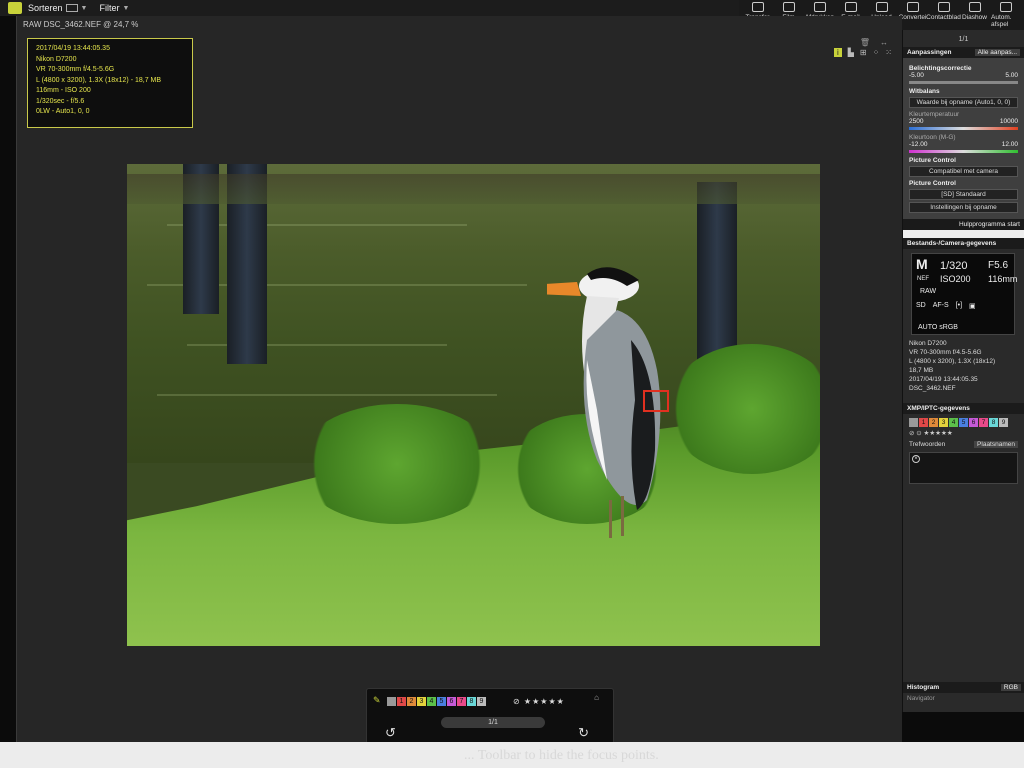  What do you see at coordinates (923, 279) in the screenshot?
I see `cam-nef: NEF` at bounding box center [923, 279].